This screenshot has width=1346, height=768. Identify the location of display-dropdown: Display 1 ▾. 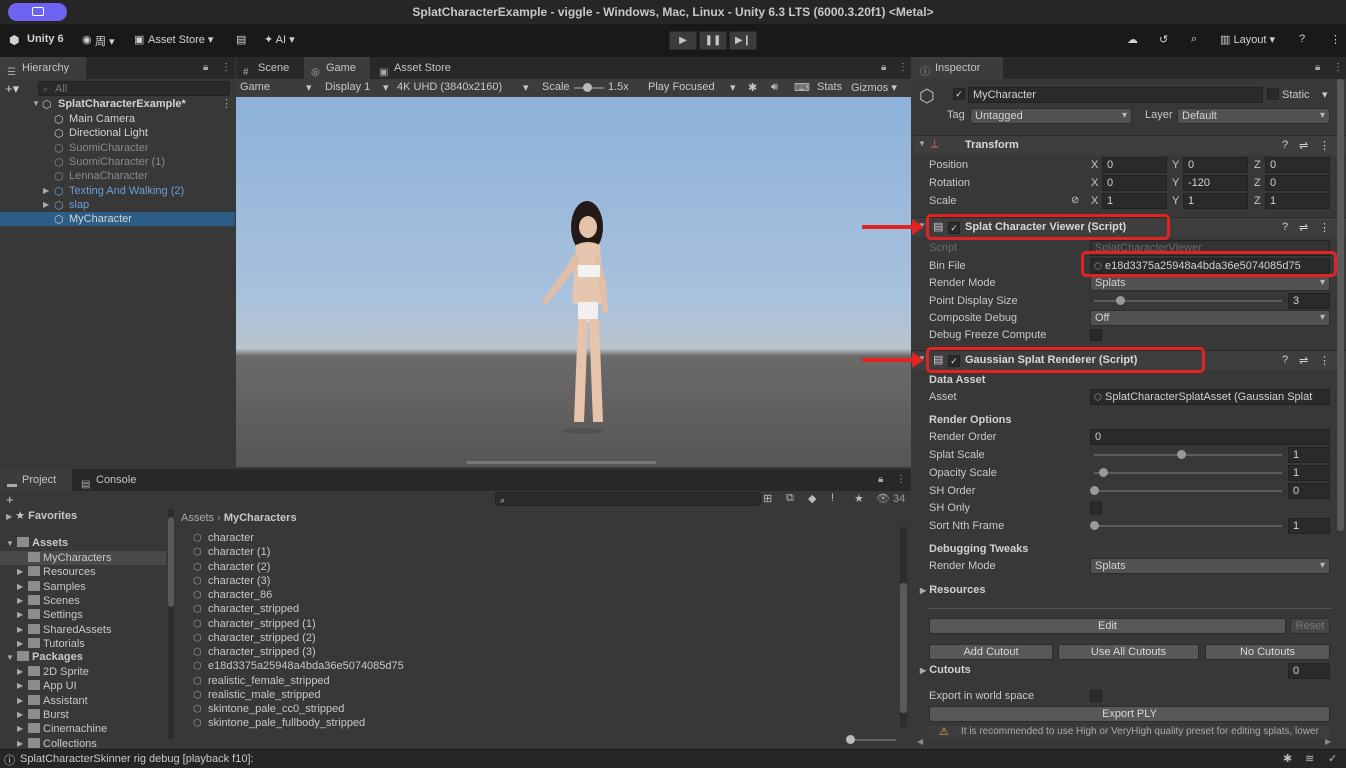
(360, 87).